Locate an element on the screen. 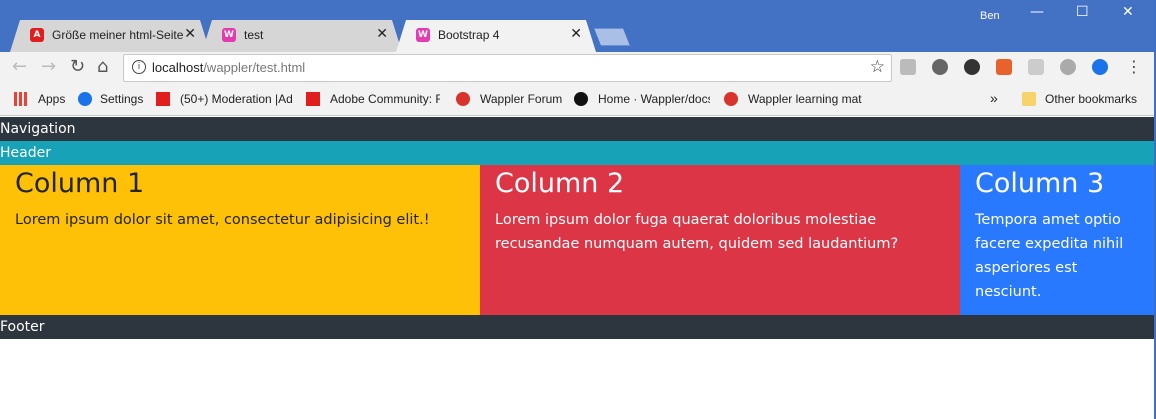 This screenshot has width=1156, height=419. maximize-icon: ☐ is located at coordinates (1082, 12).